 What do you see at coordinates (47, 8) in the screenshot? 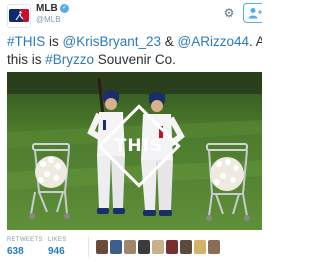
I see `account-name: MLB` at bounding box center [47, 8].